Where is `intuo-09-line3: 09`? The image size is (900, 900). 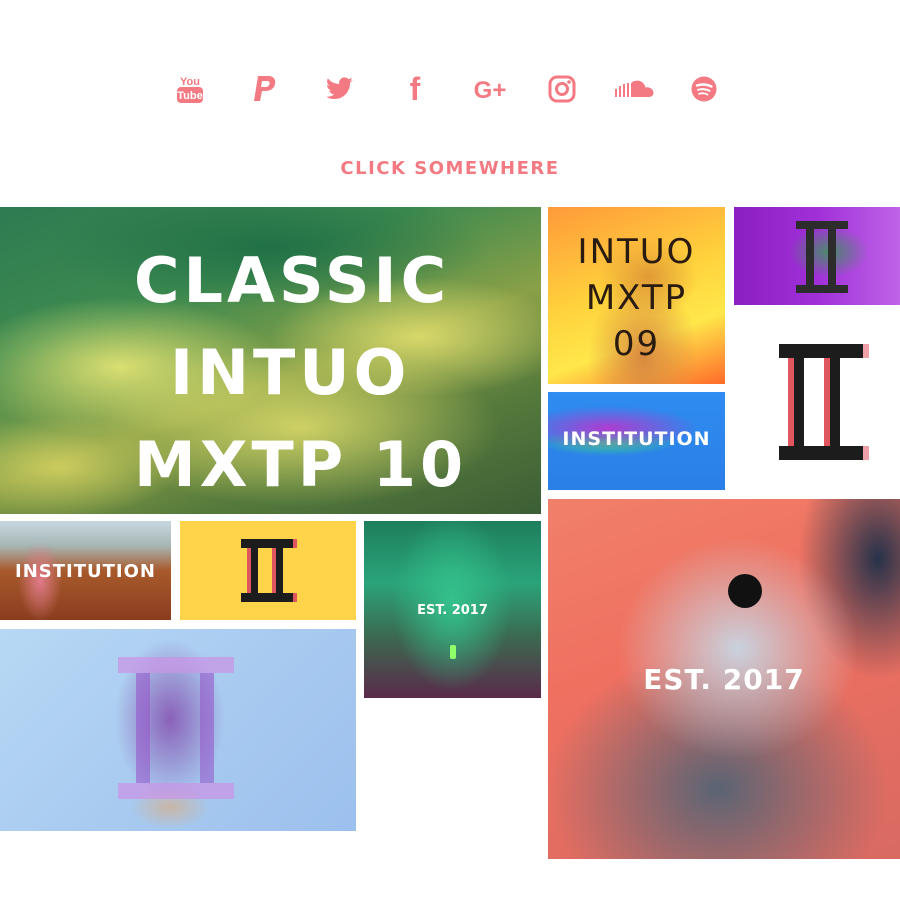
intuo-09-line3: 09 is located at coordinates (636, 344).